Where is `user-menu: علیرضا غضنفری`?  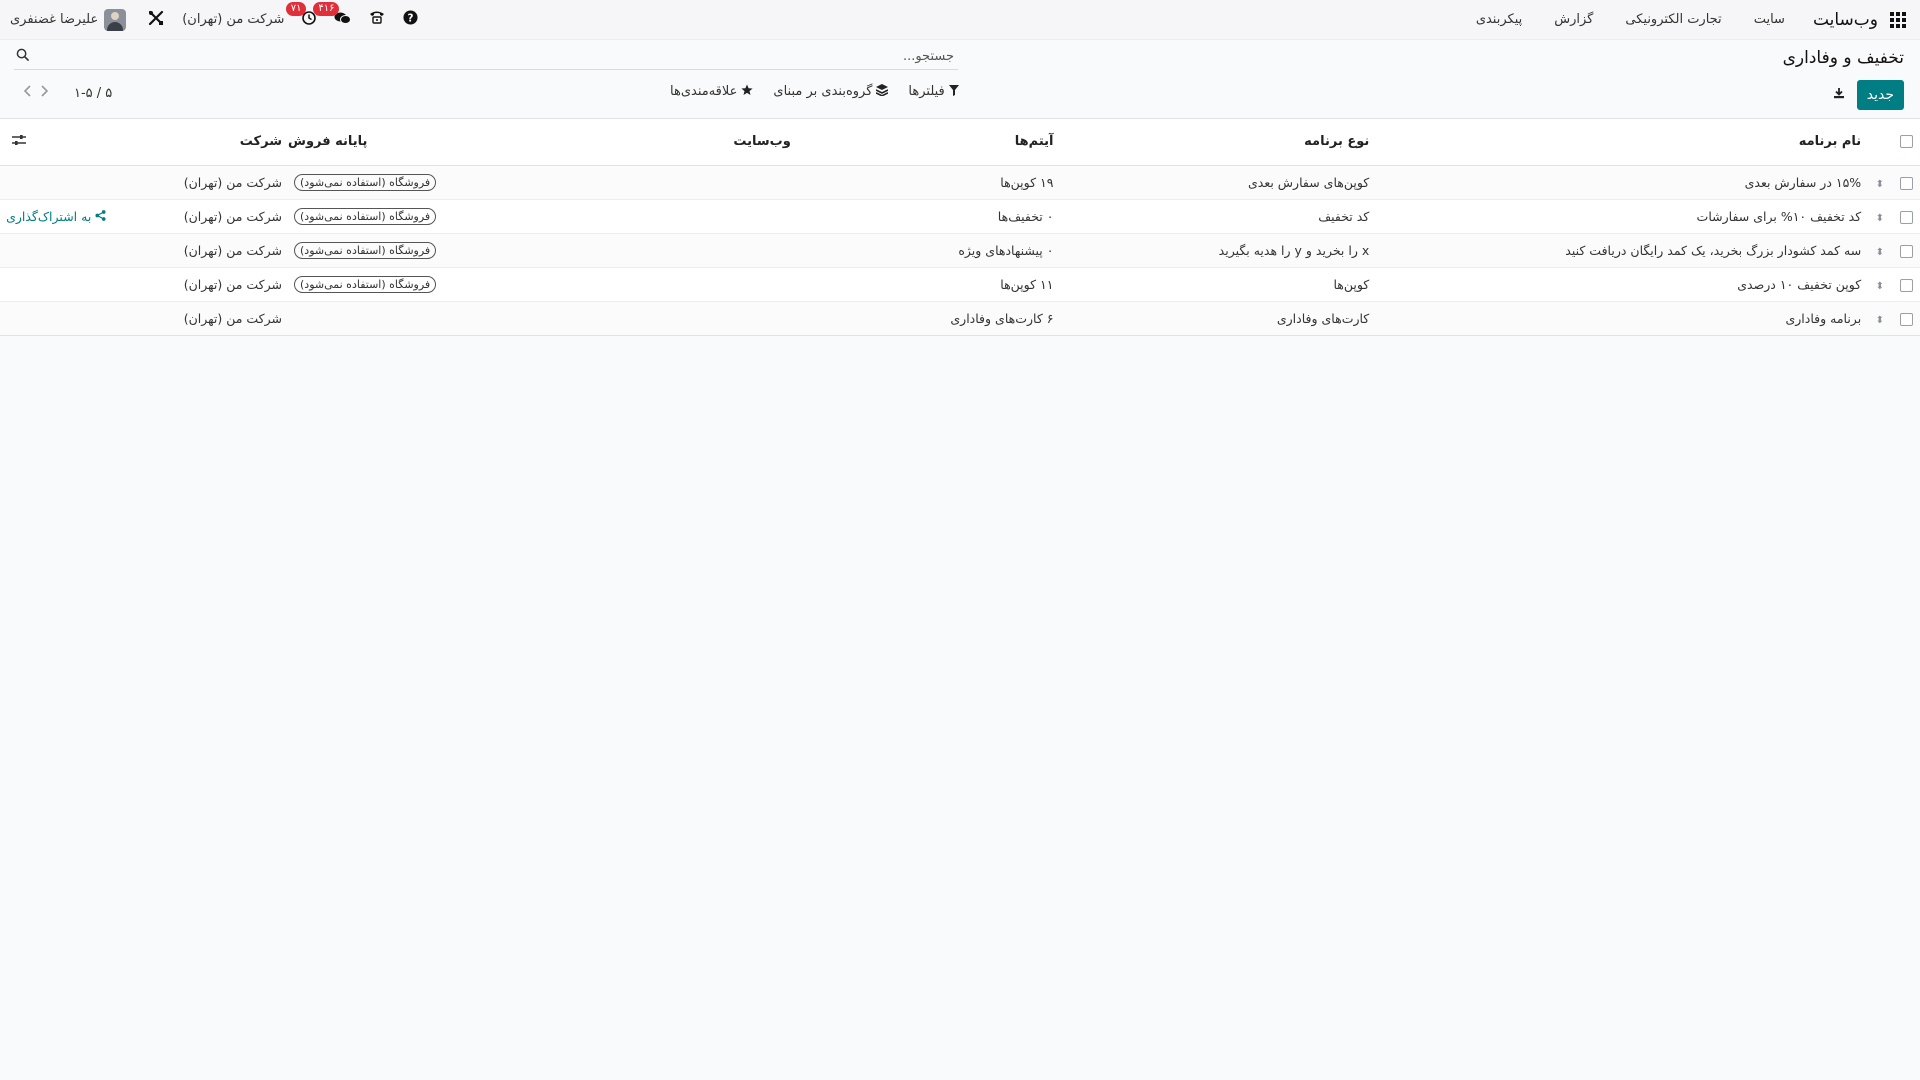 user-menu: علیرضا غضنفری is located at coordinates (68, 19).